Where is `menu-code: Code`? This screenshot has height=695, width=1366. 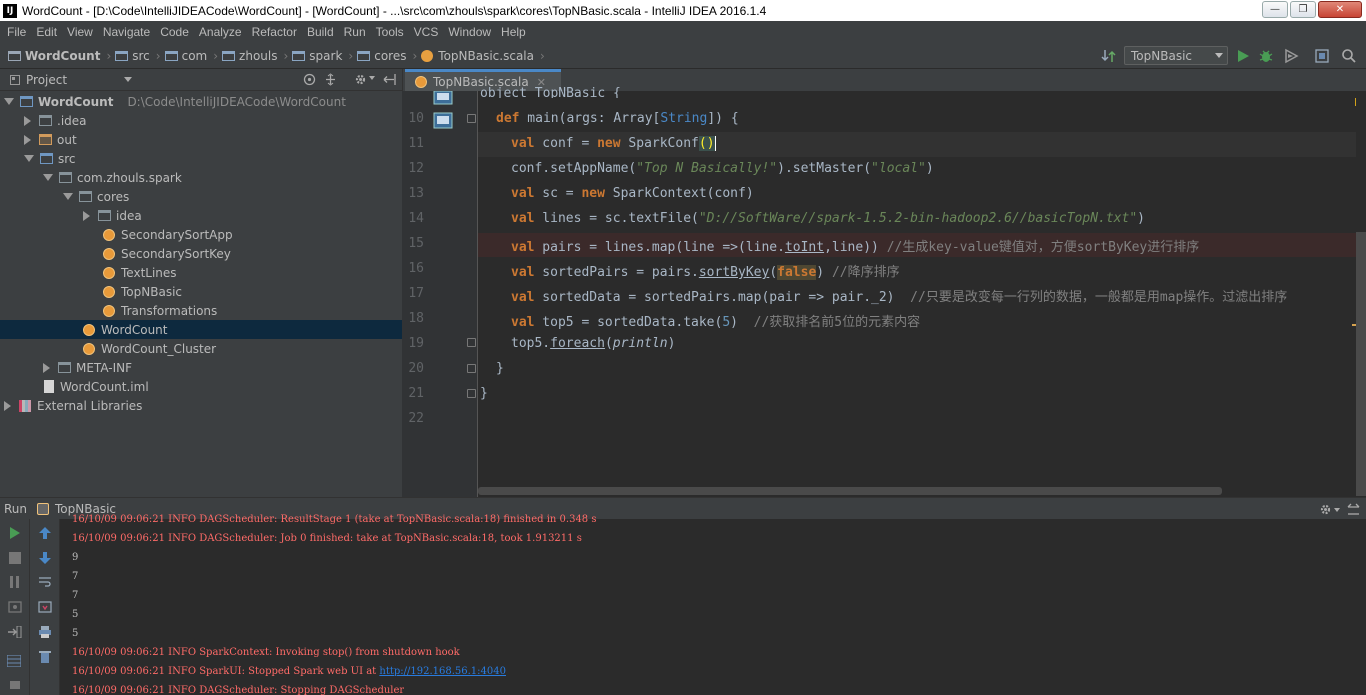 menu-code: Code is located at coordinates (174, 32).